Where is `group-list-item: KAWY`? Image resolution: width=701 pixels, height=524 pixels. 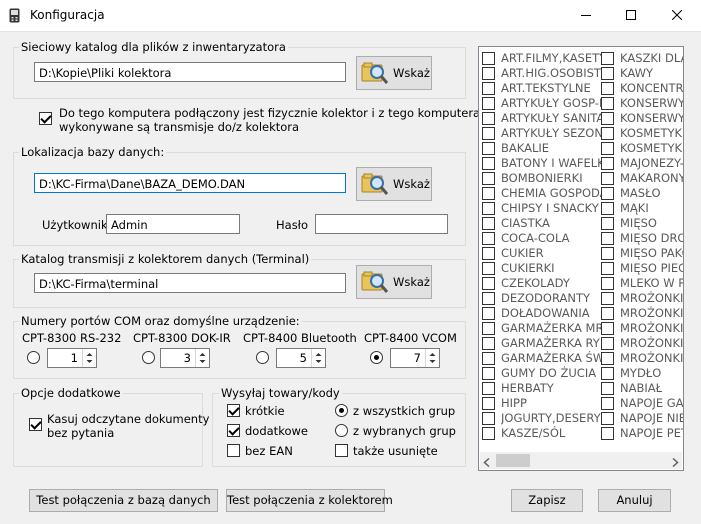
group-list-item: KAWY is located at coordinates (642, 73).